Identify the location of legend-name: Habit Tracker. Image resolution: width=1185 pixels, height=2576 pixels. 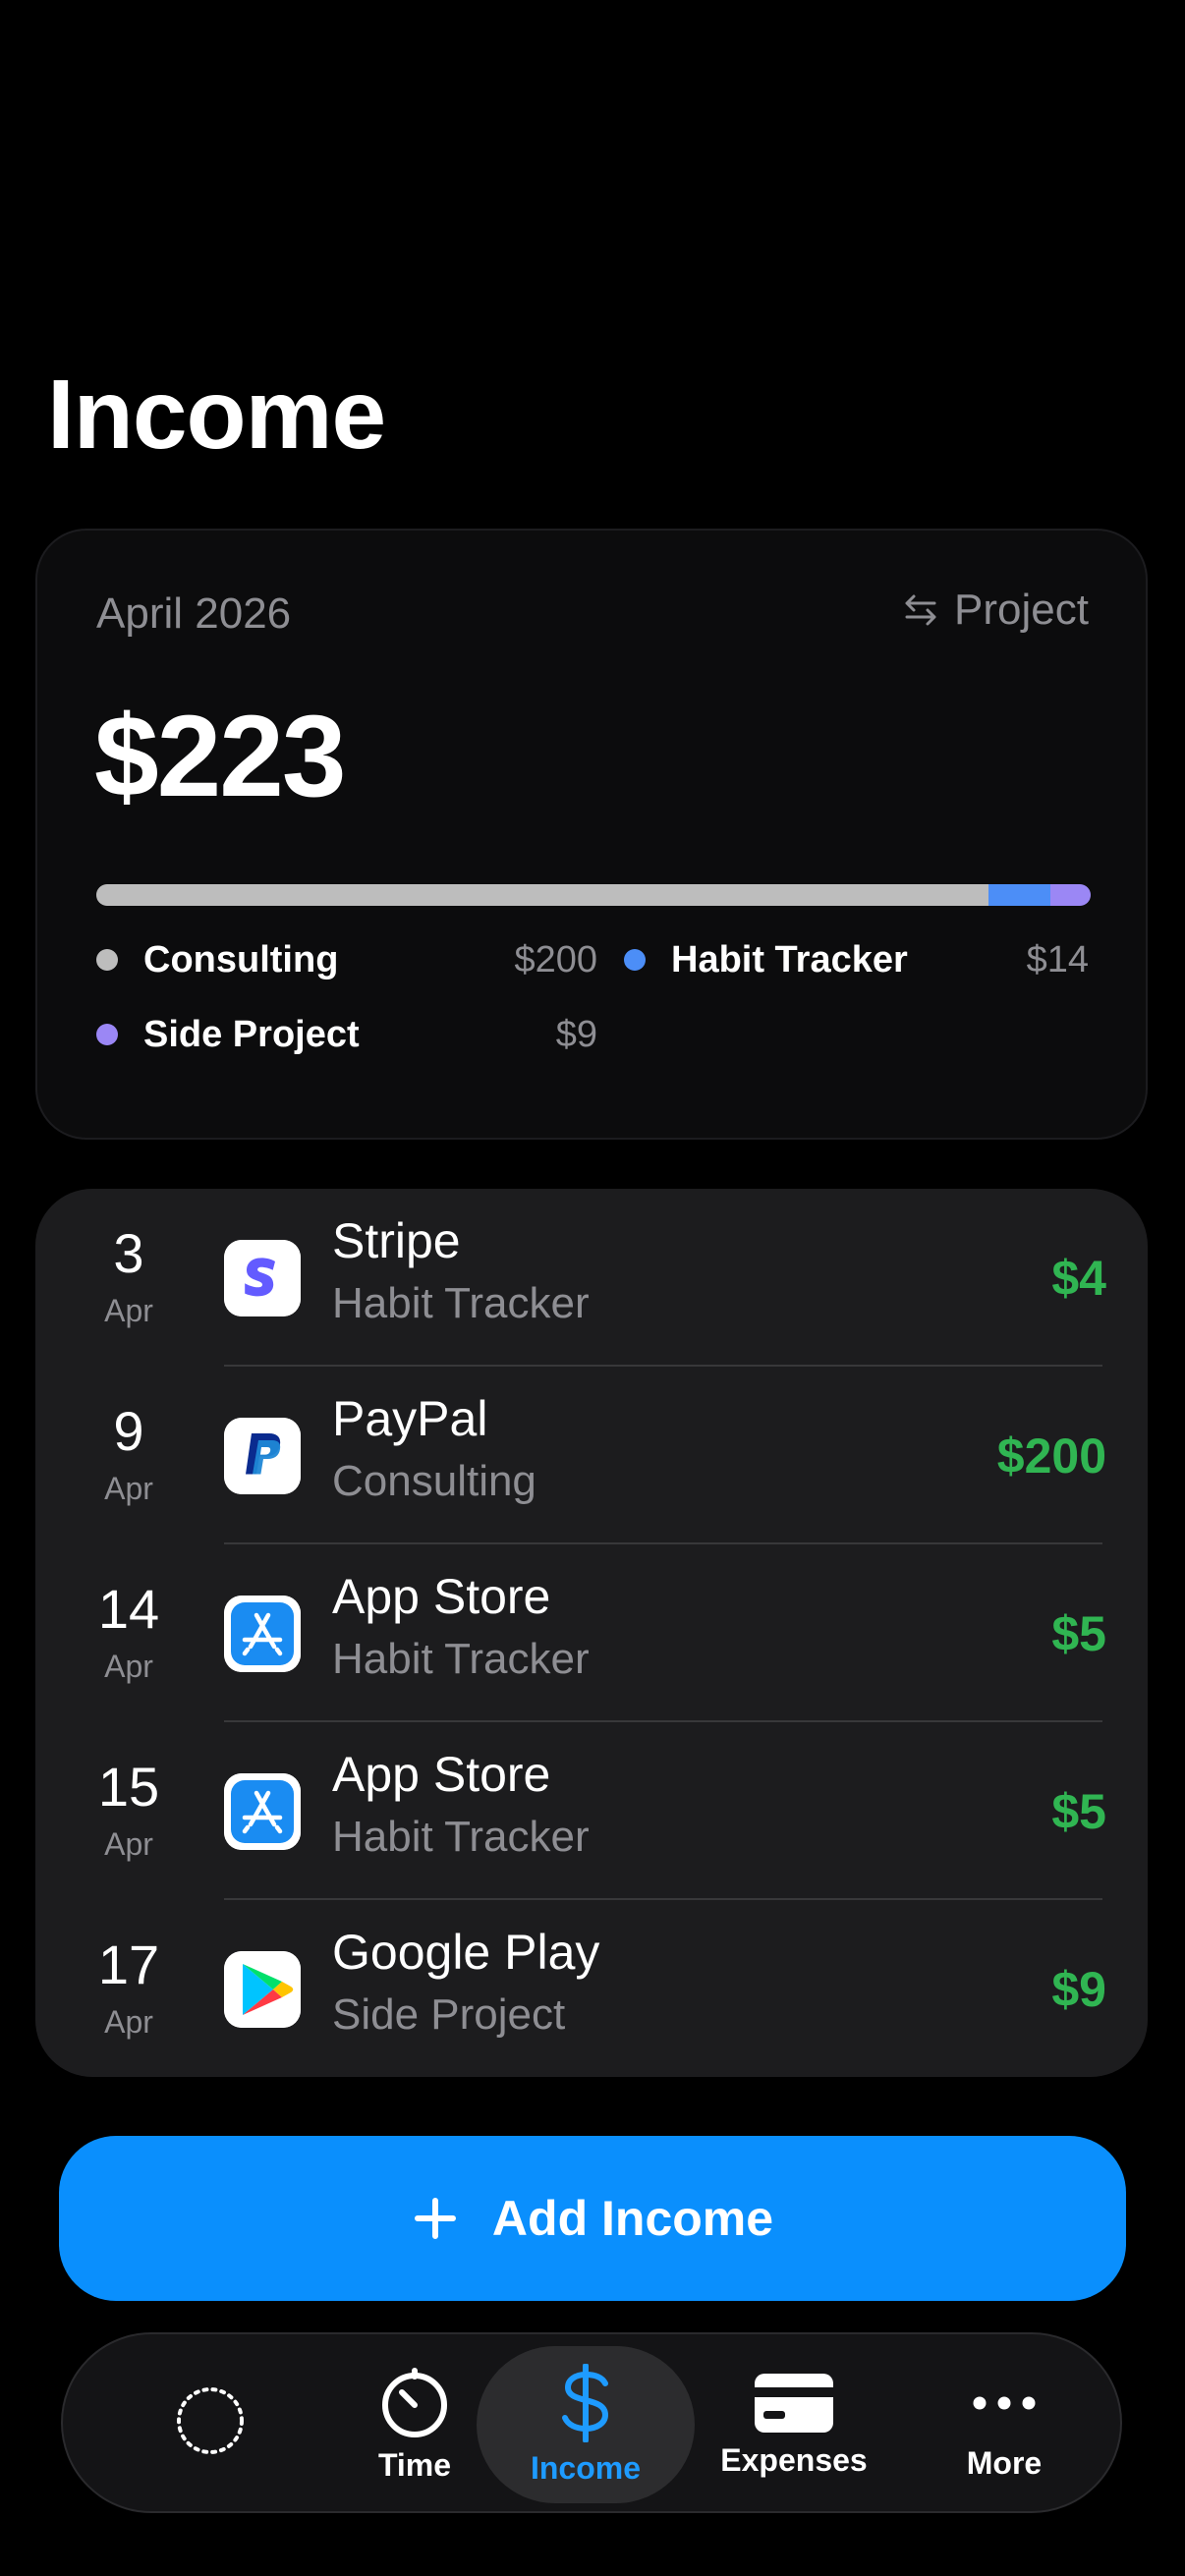
(790, 959).